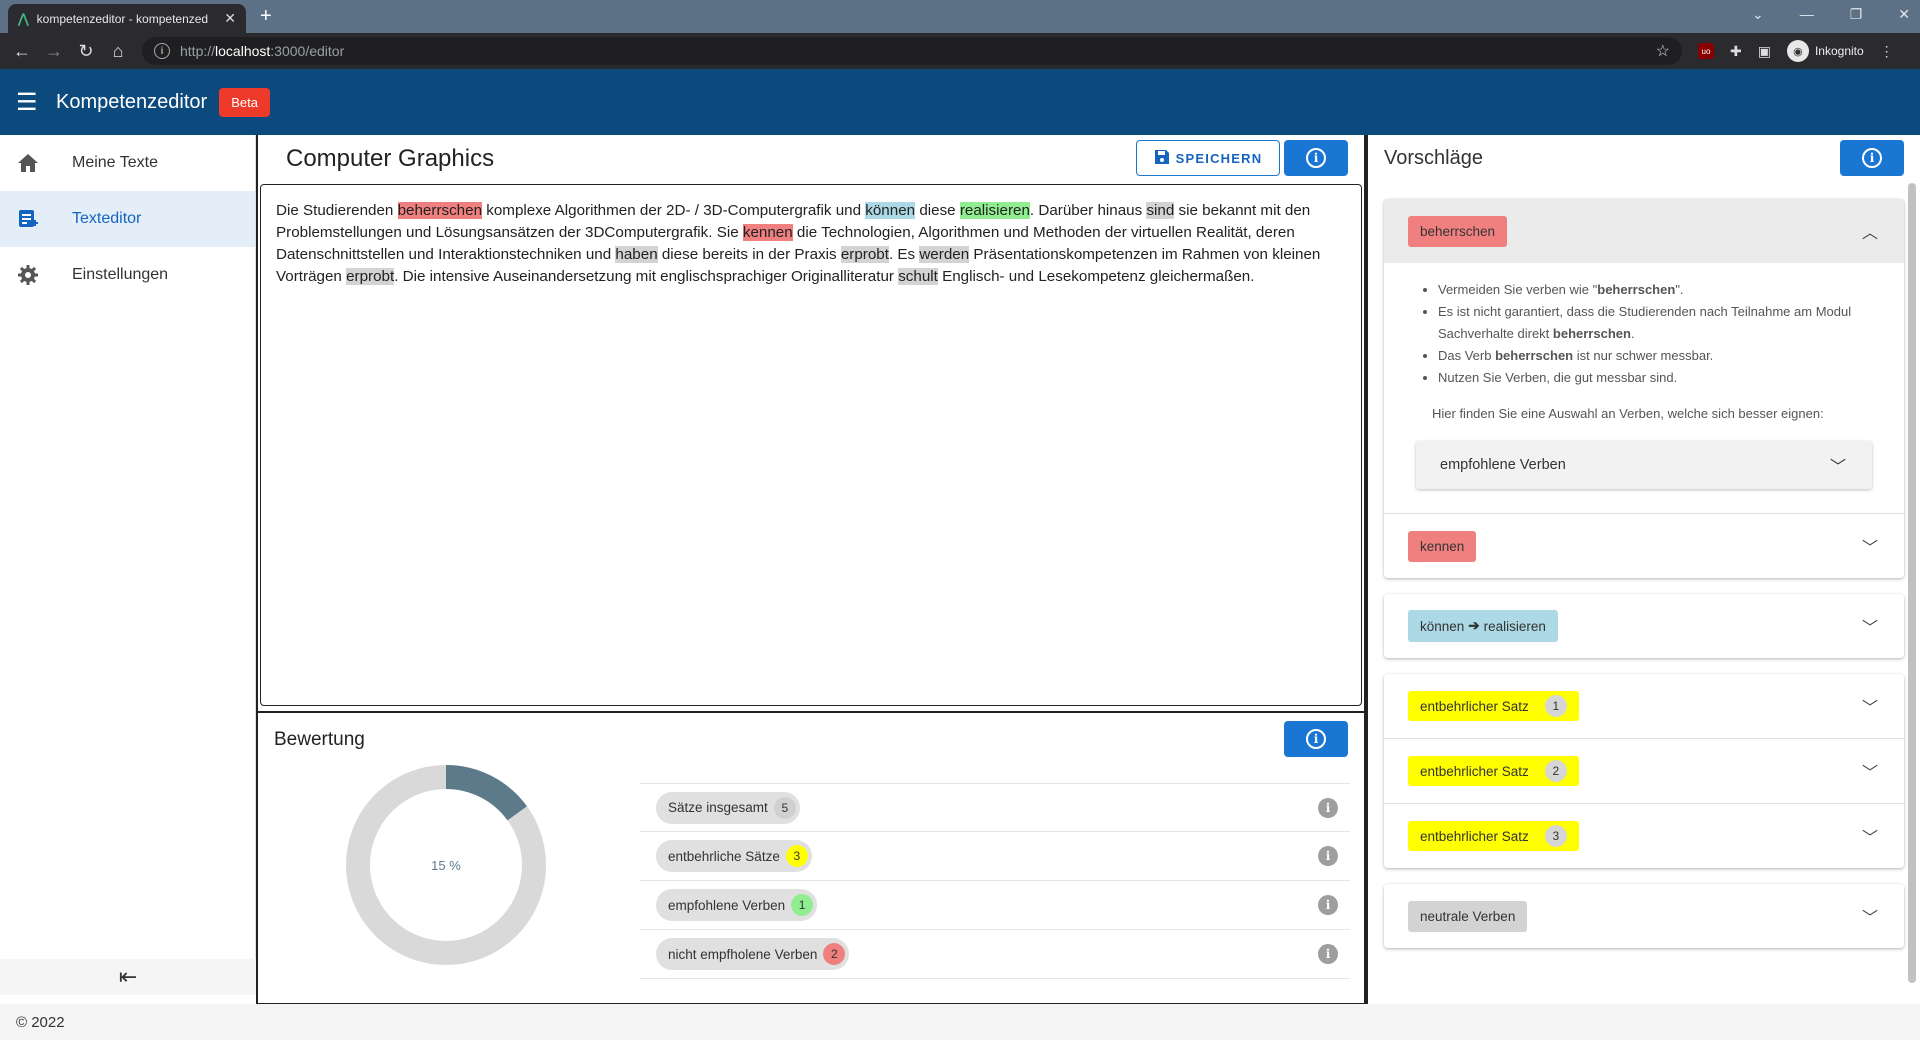 This screenshot has width=1920, height=1040. Describe the element at coordinates (1493, 706) in the screenshot. I see `sentence-tag: entbehrlicher Satz 1` at that location.